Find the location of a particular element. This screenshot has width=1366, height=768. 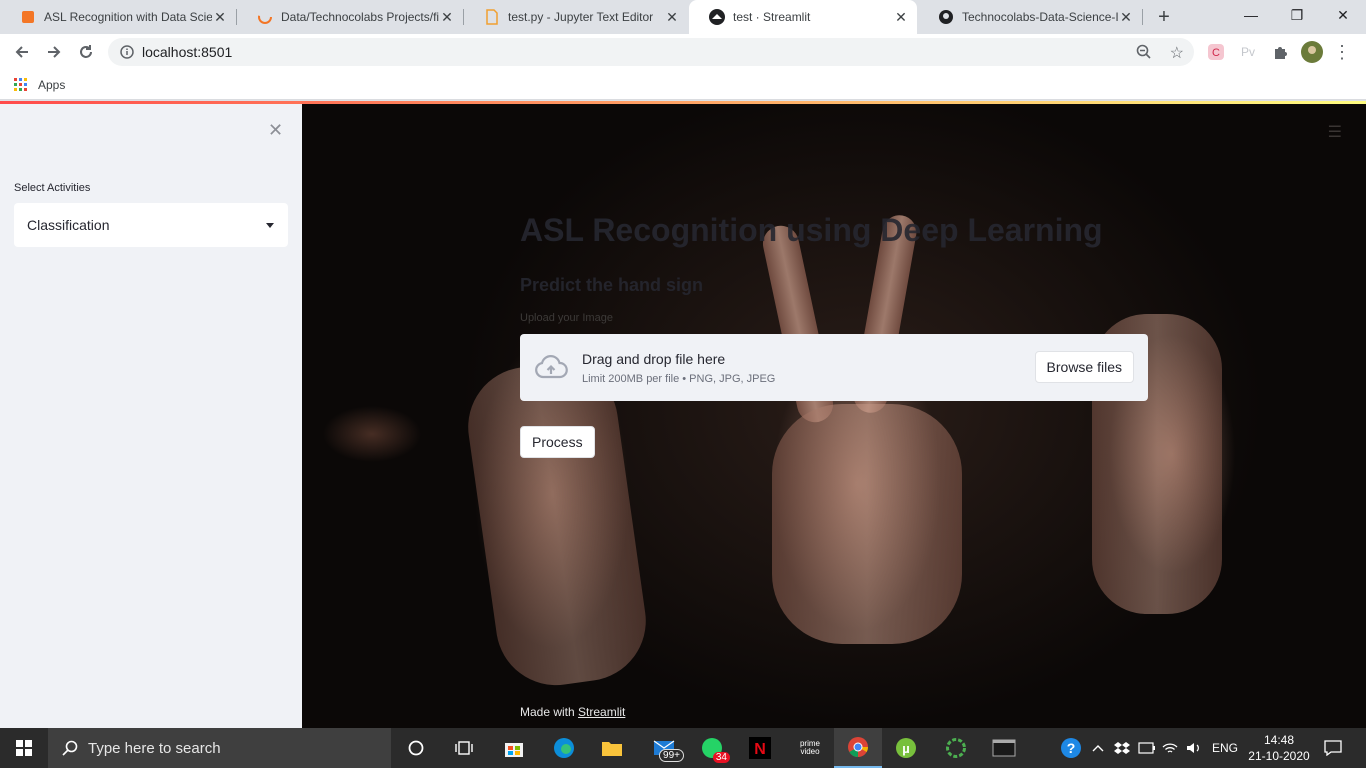

tab-github-repo: Technocolabs-Data-Science-In ✕ is located at coordinates (1030, 17).